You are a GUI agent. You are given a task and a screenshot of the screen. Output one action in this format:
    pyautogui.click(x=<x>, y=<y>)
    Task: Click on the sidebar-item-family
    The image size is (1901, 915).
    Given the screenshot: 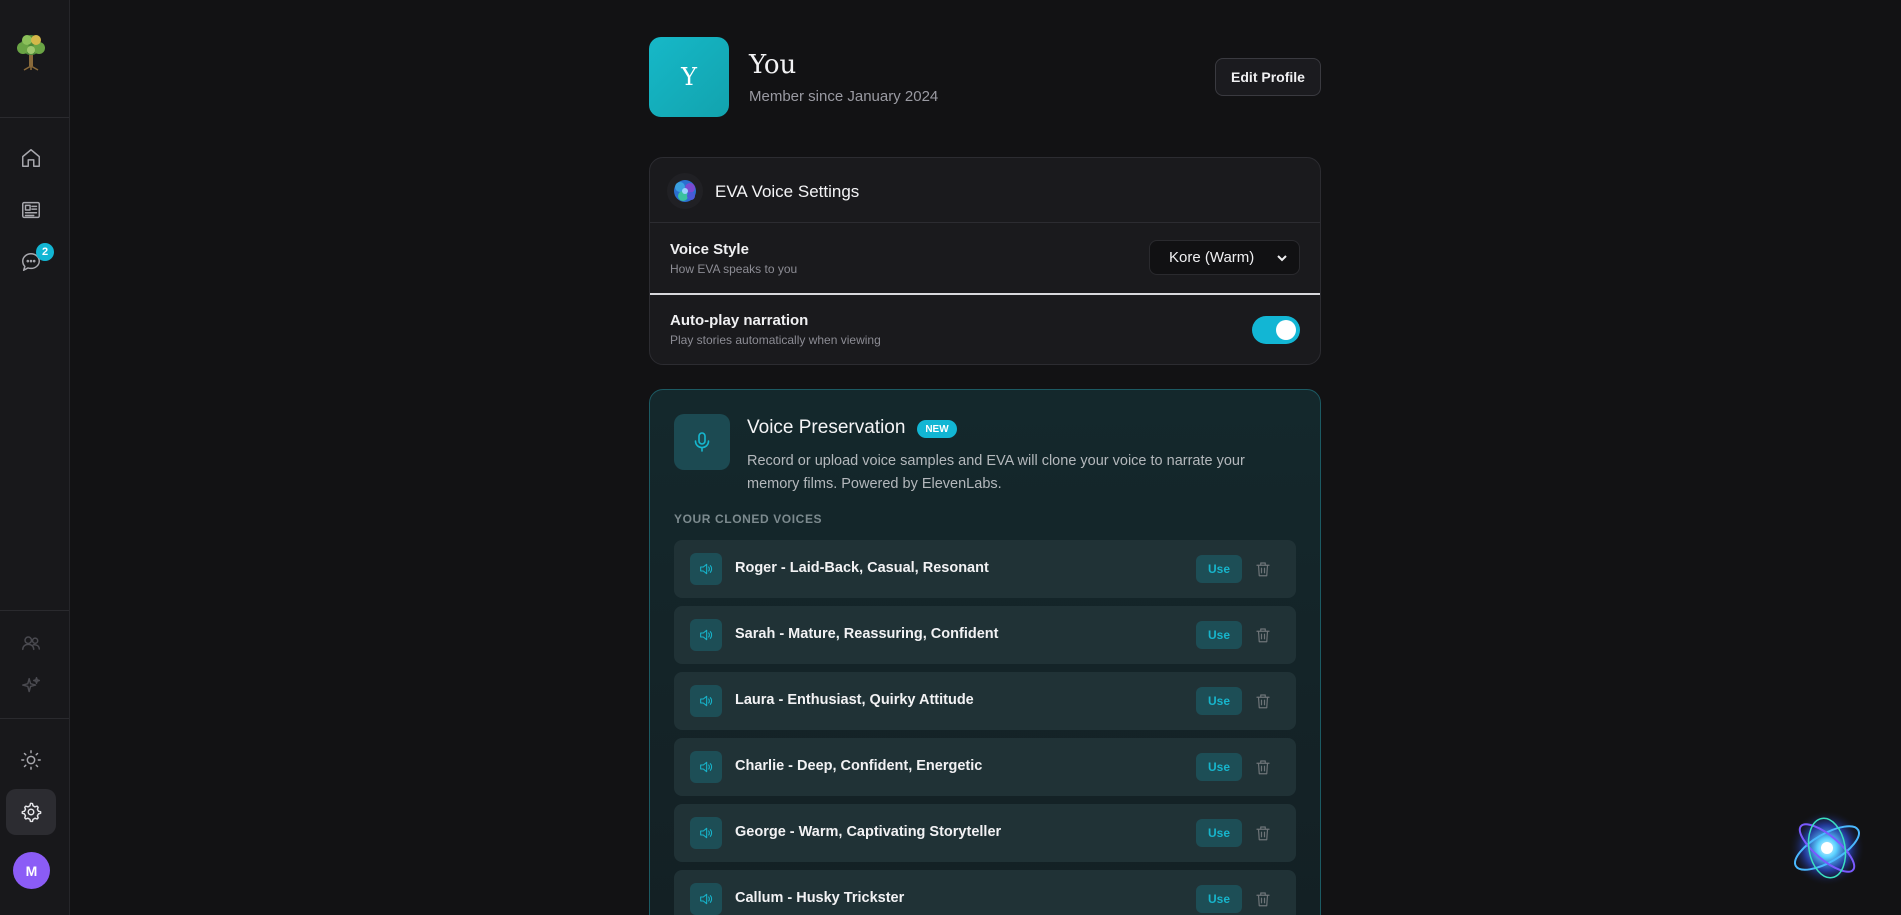 What is the action you would take?
    pyautogui.click(x=31, y=643)
    